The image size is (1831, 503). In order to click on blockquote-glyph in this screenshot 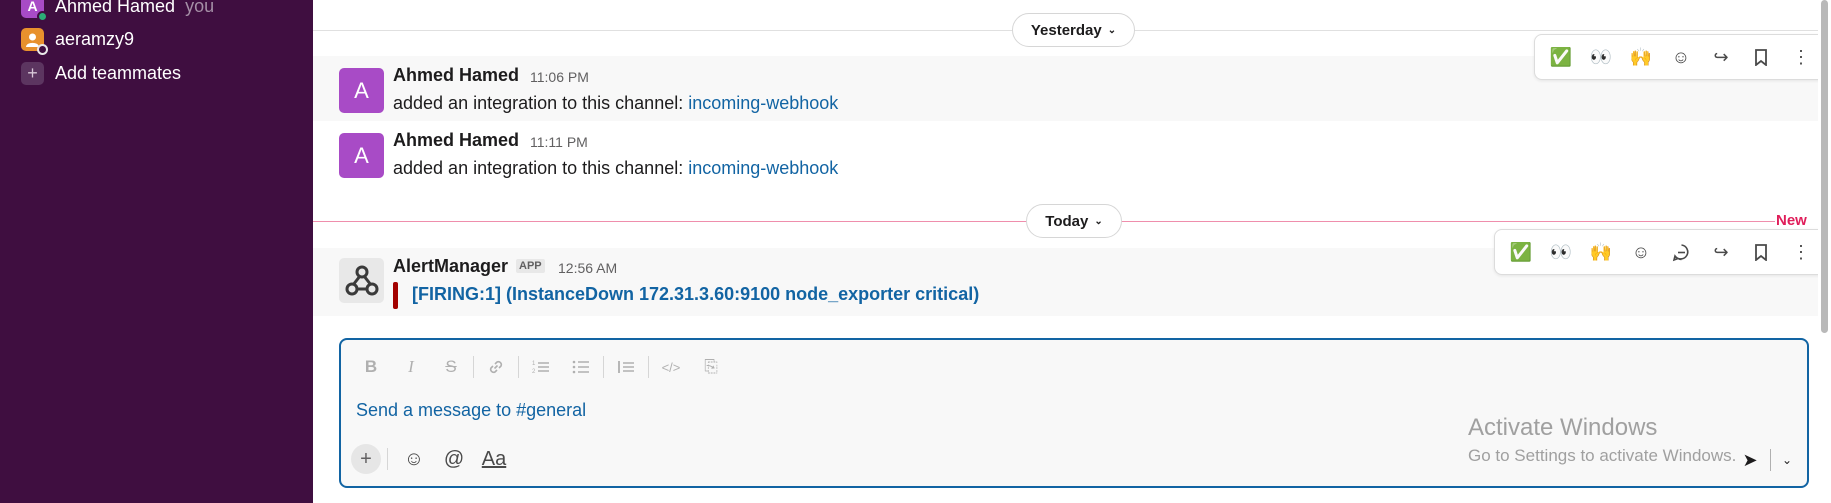, I will do `click(626, 367)`.